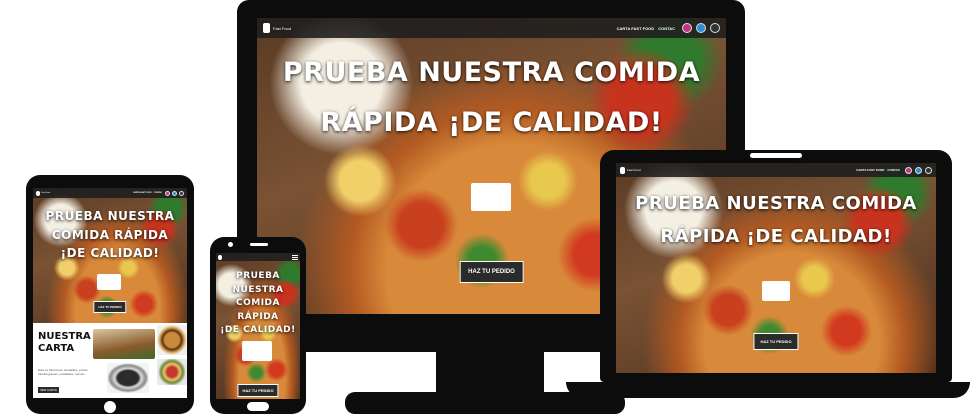 The height and width of the screenshot is (414, 970). What do you see at coordinates (258, 289) in the screenshot?
I see `hero-headline-line2: NUESTRA` at bounding box center [258, 289].